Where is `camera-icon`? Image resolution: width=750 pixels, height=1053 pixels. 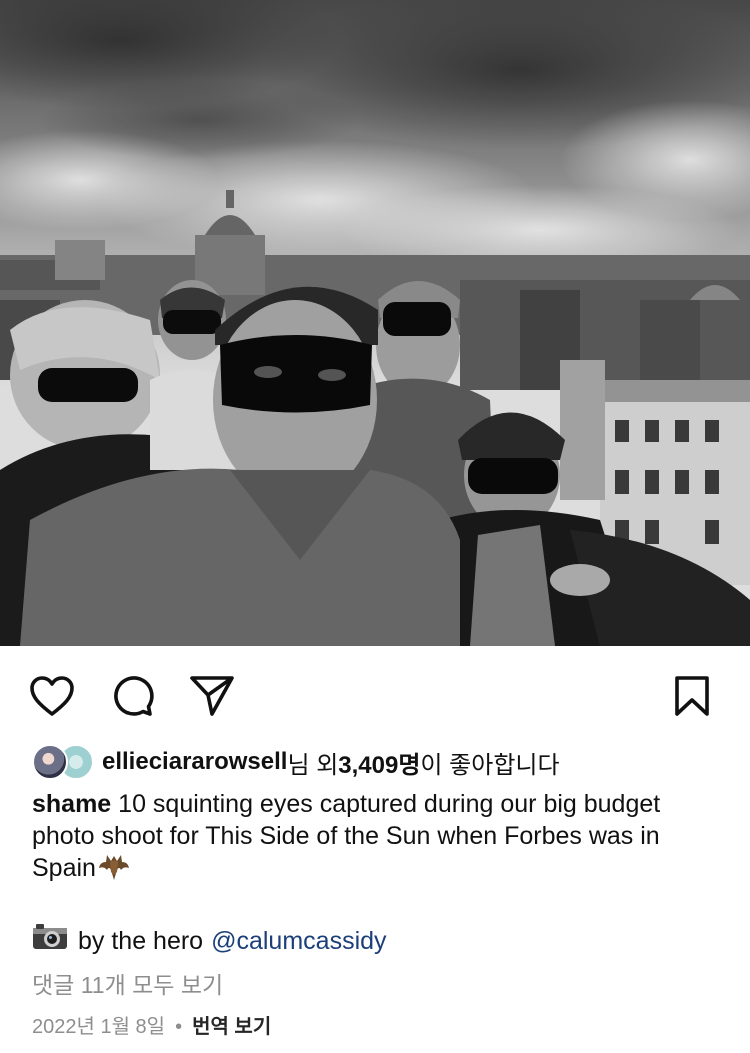
camera-icon is located at coordinates (50, 940).